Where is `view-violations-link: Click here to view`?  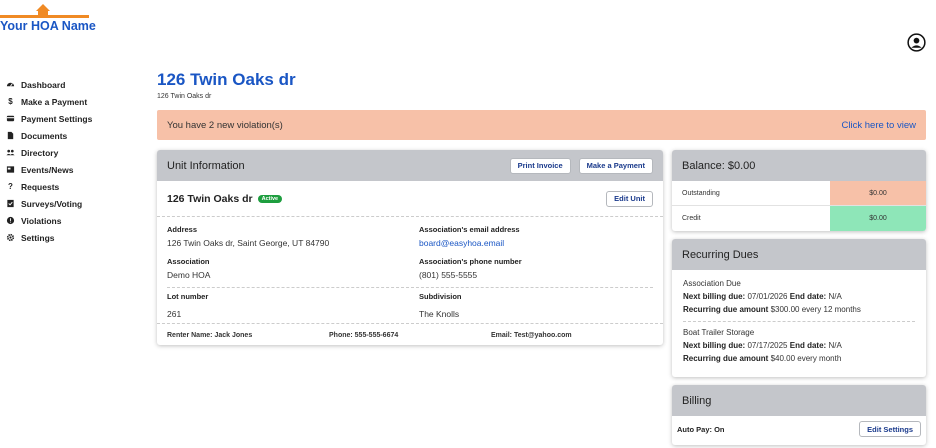
view-violations-link: Click here to view is located at coordinates (879, 125).